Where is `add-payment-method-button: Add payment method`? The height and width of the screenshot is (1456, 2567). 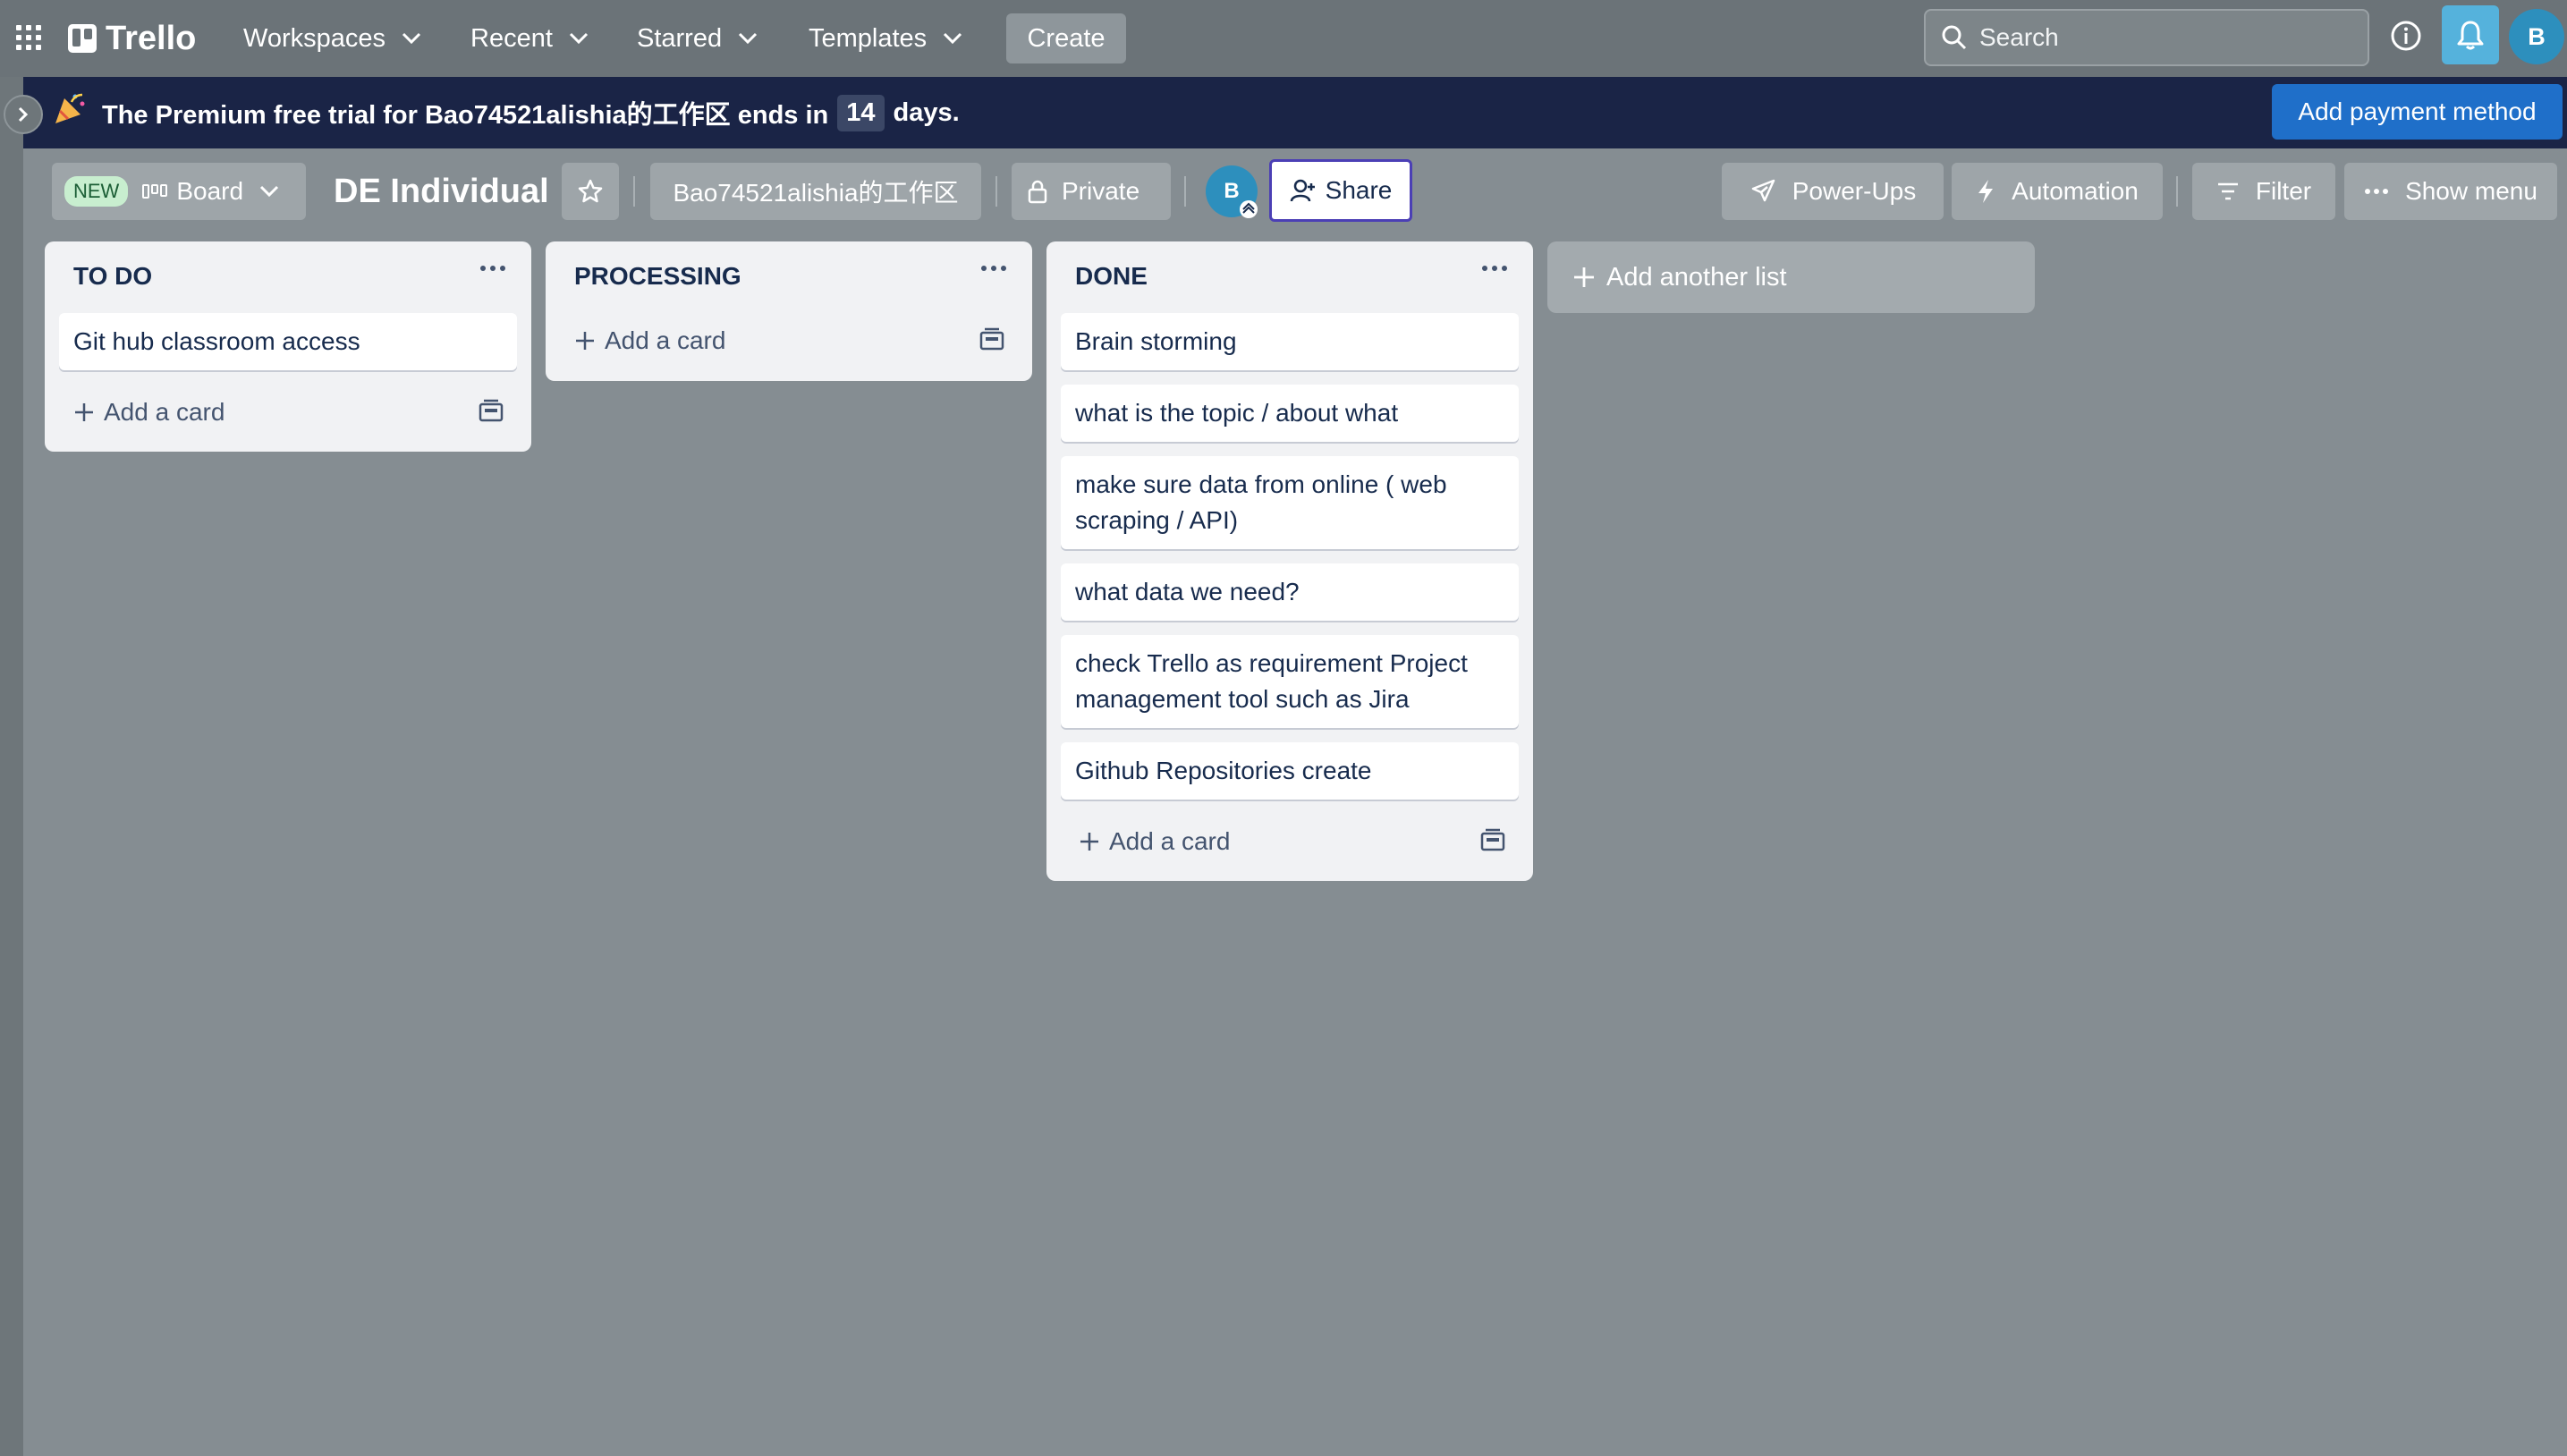 add-payment-method-button: Add payment method is located at coordinates (2417, 112).